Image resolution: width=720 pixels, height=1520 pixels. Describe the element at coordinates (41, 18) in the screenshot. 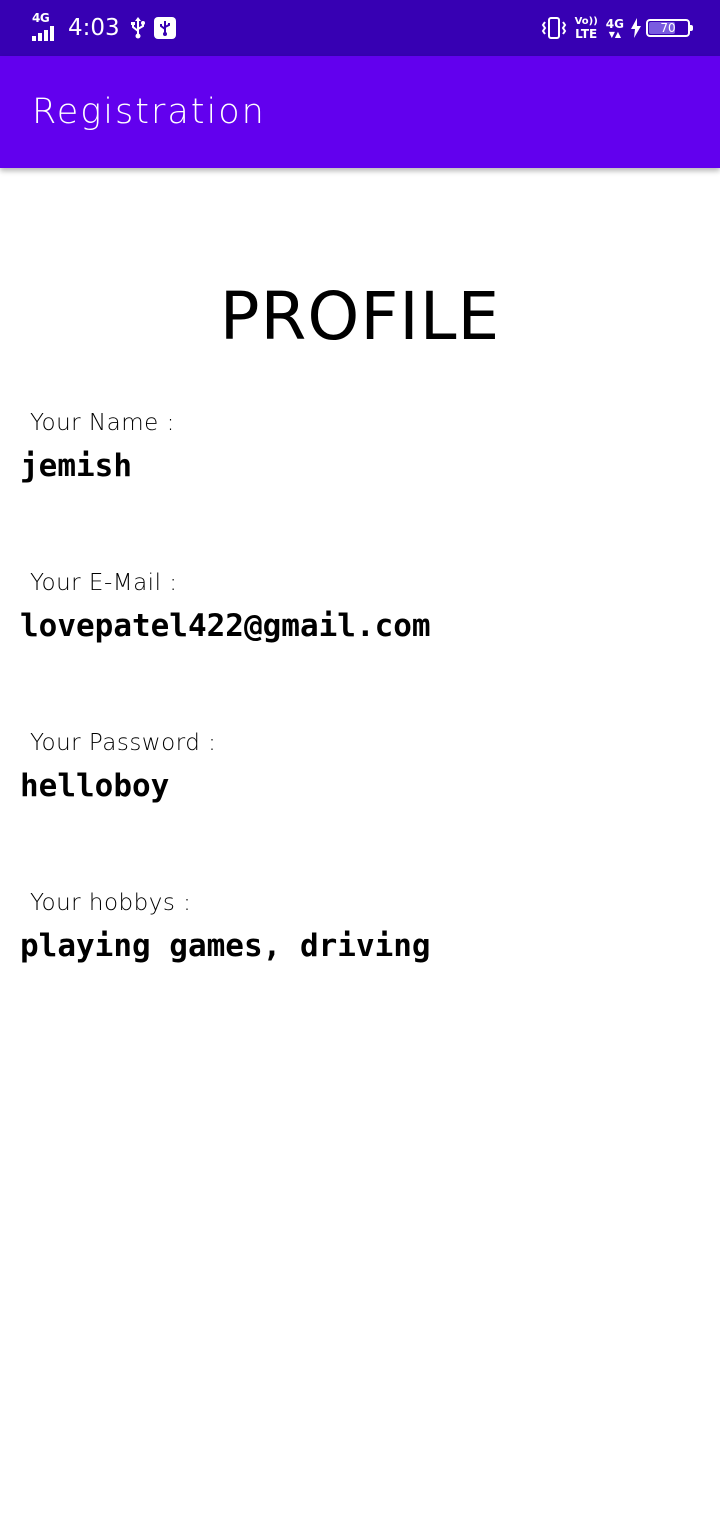

I see `network-type-label: 4G` at that location.